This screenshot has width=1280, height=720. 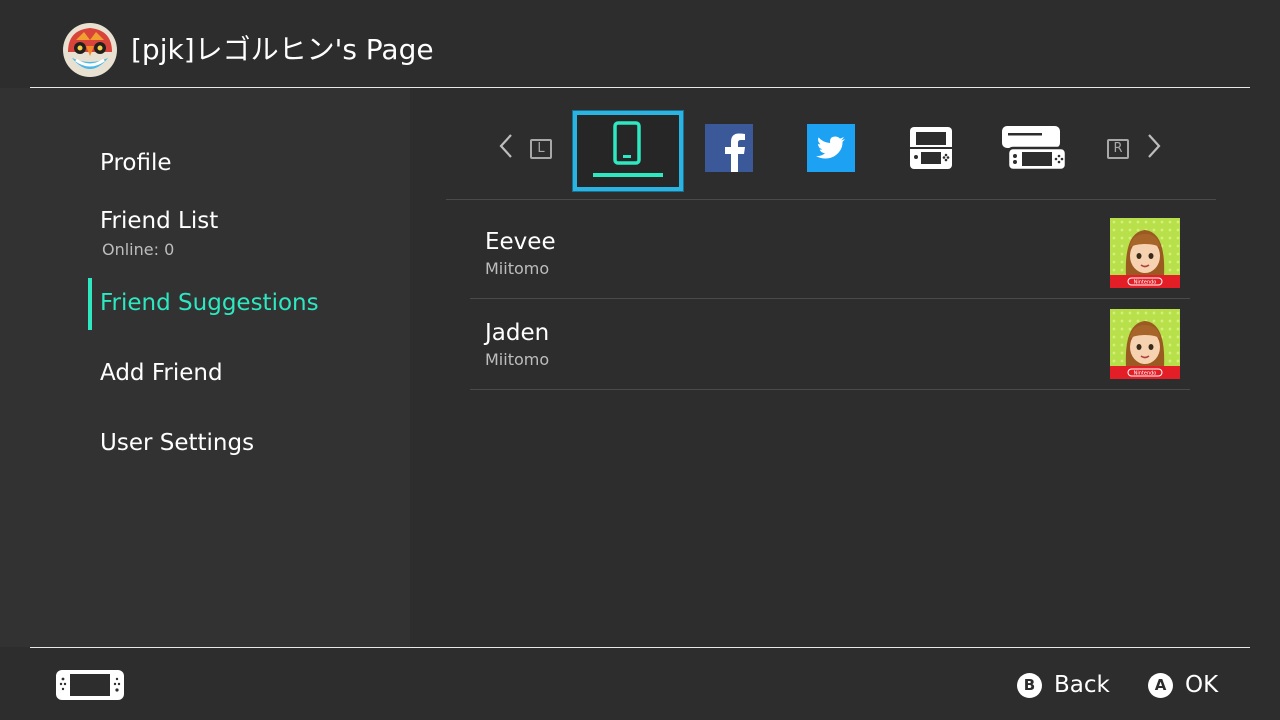 I want to click on friend-name: Eevee, so click(x=520, y=242).